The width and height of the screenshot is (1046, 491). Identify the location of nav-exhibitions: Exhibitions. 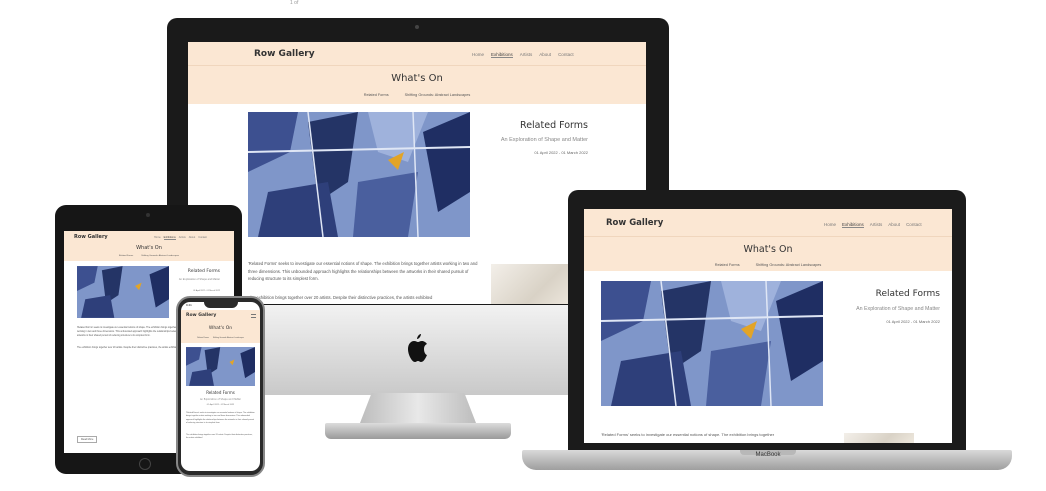
(502, 55).